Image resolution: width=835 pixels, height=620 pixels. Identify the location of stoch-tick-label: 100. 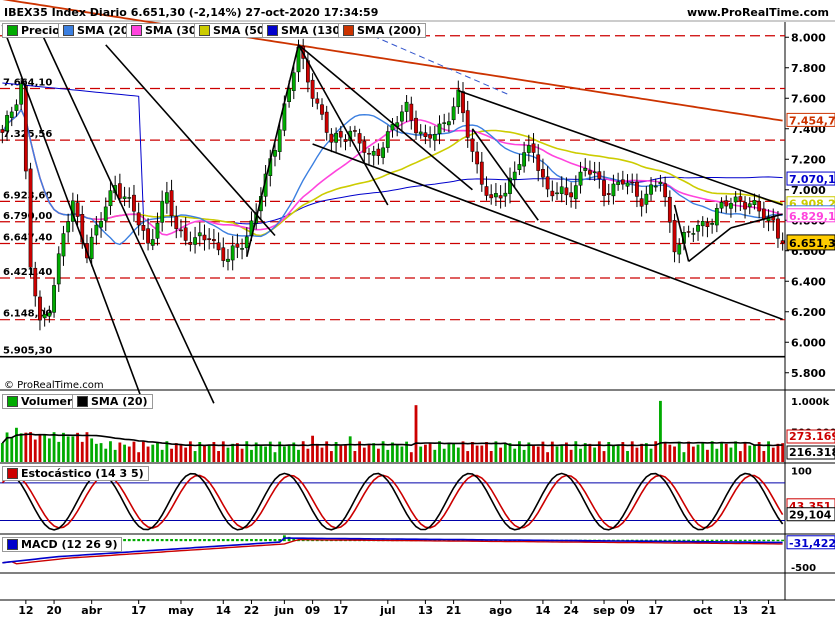
(801, 471).